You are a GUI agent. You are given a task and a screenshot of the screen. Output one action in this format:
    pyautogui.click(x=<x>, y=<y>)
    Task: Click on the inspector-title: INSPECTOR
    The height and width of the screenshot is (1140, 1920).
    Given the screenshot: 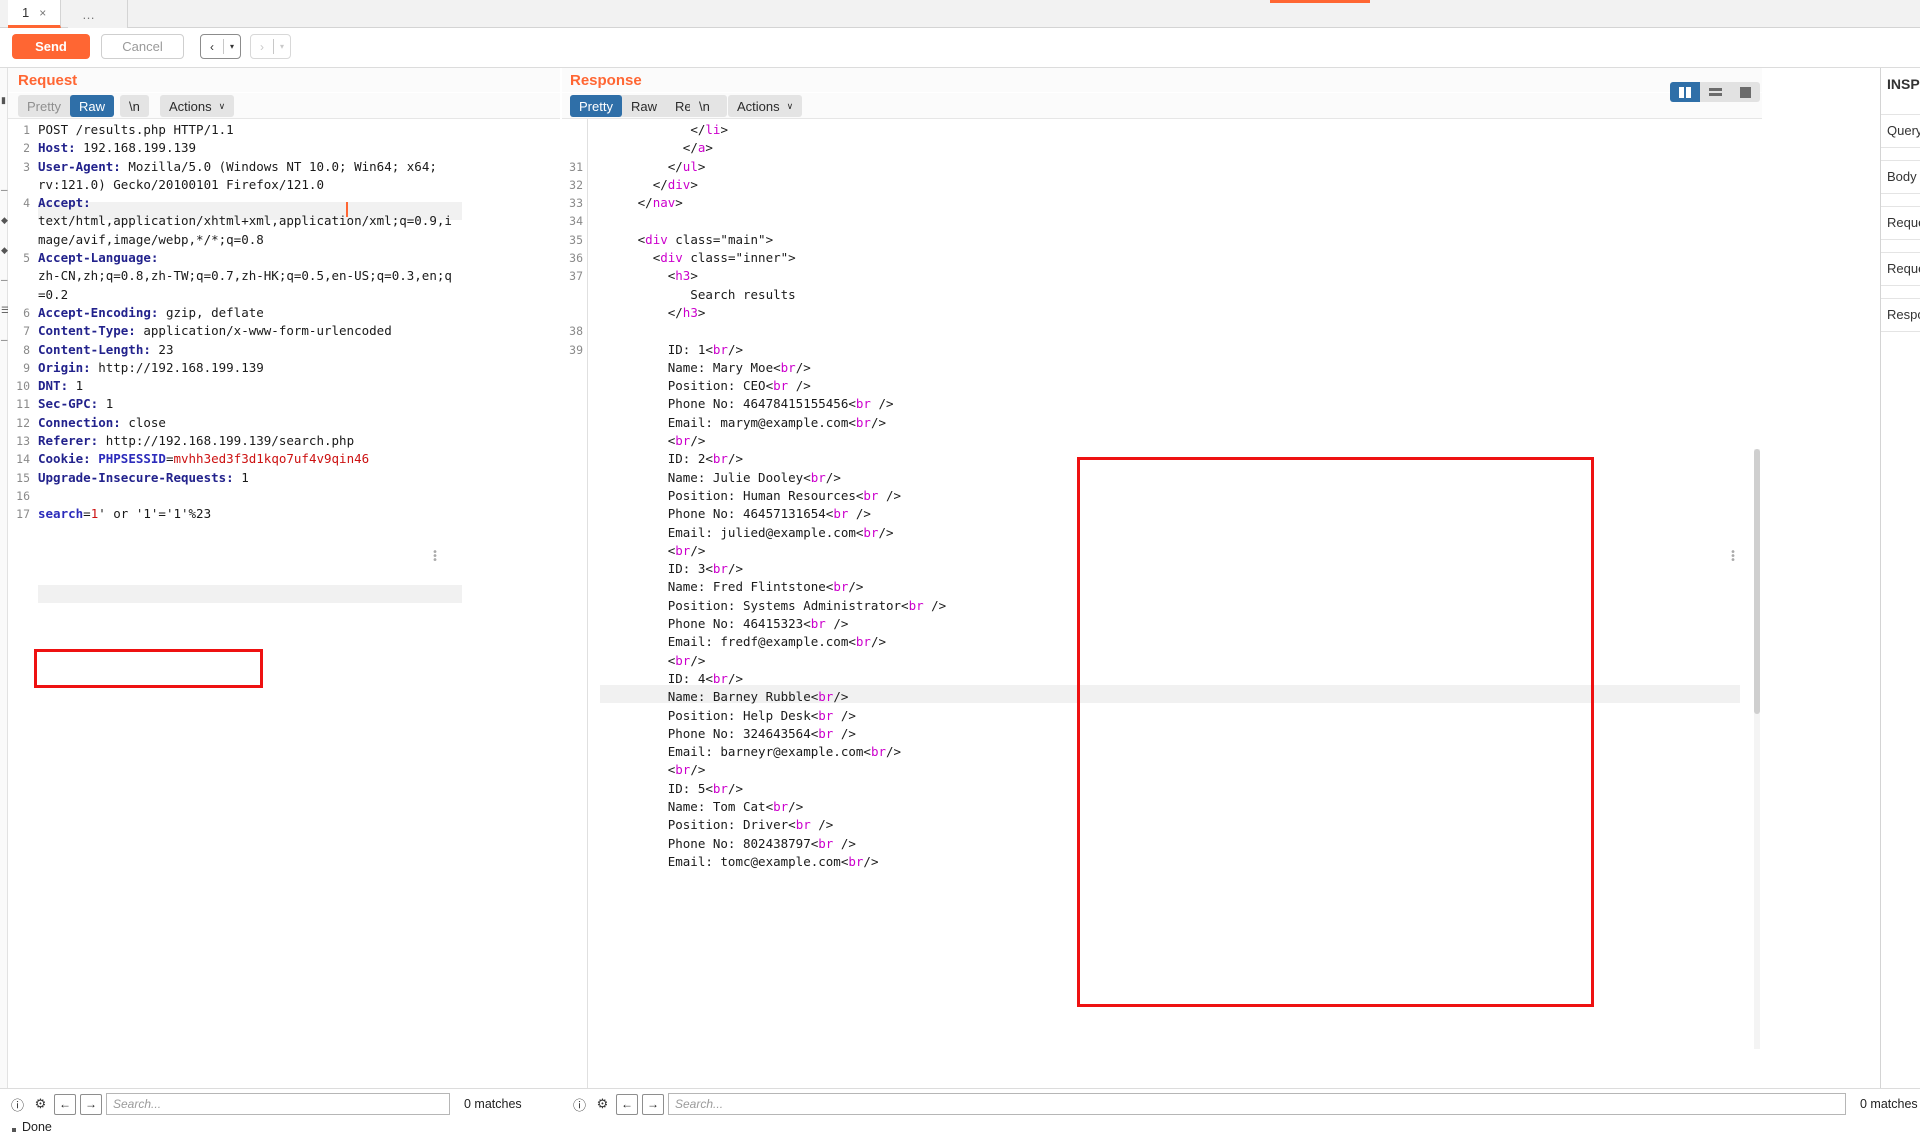 What is the action you would take?
    pyautogui.click(x=1903, y=84)
    